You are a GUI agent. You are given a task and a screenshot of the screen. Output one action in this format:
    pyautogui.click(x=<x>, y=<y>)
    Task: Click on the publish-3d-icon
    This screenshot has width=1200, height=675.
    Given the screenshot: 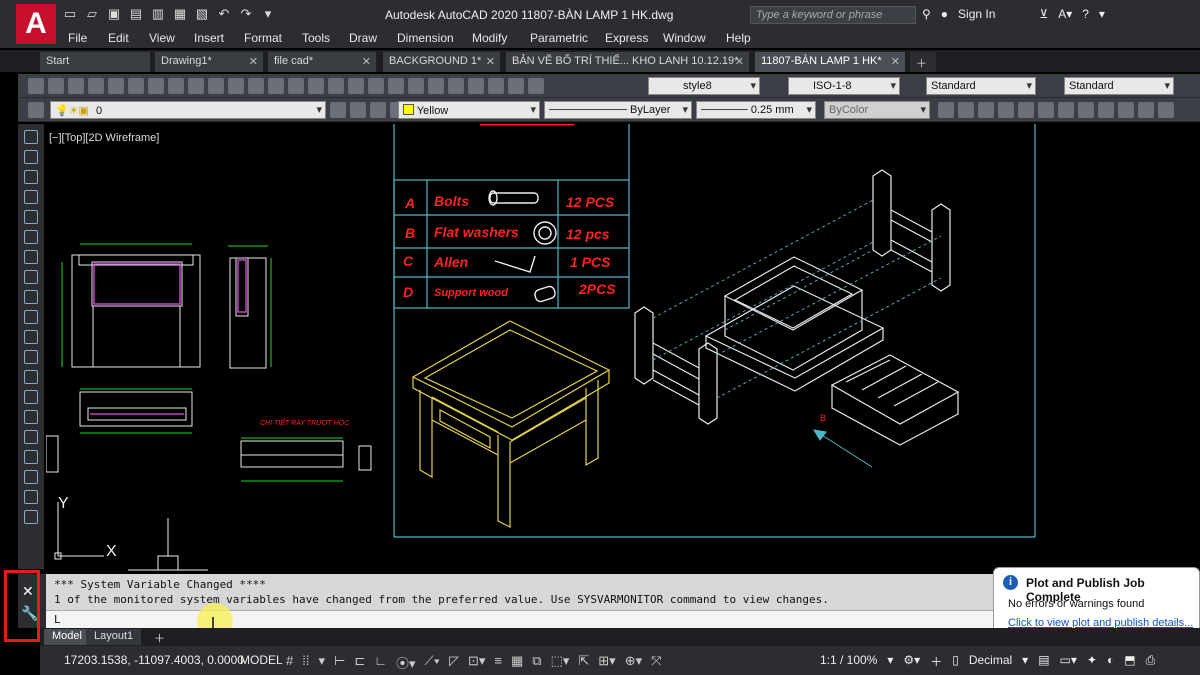 What is the action you would take?
    pyautogui.click(x=156, y=86)
    